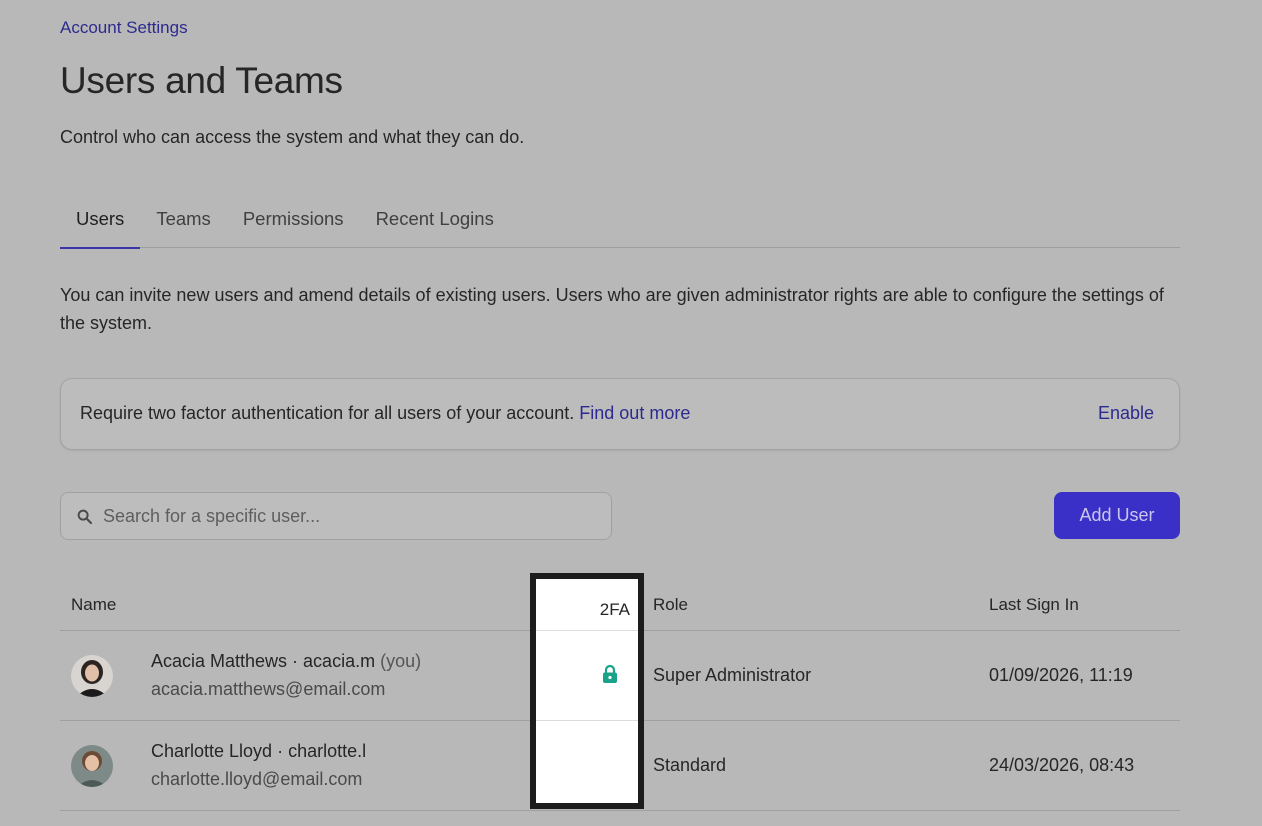 The image size is (1262, 826). I want to click on user-name: Acacia Matthews · acacia.m (you), so click(286, 661).